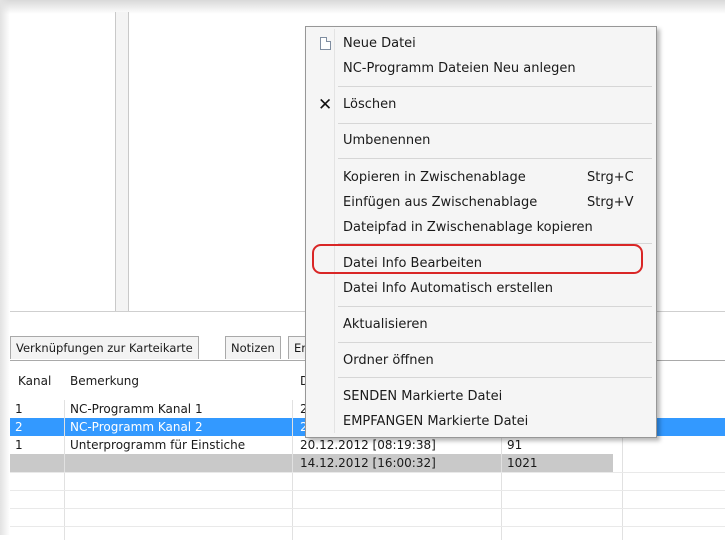  I want to click on menu-item-label: Aktualisieren, so click(385, 324).